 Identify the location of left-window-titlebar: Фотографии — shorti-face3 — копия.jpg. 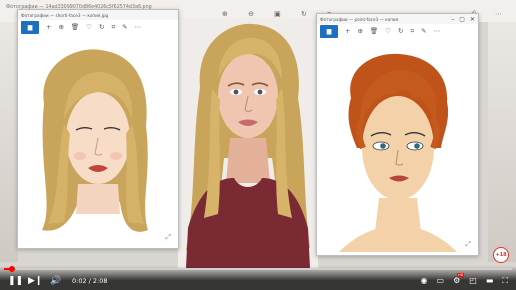
(98, 15).